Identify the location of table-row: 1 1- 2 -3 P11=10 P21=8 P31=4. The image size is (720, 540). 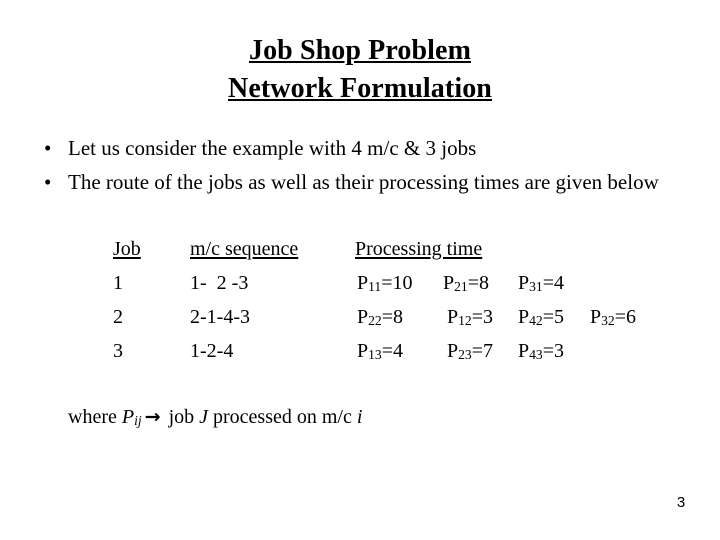
(360, 283).